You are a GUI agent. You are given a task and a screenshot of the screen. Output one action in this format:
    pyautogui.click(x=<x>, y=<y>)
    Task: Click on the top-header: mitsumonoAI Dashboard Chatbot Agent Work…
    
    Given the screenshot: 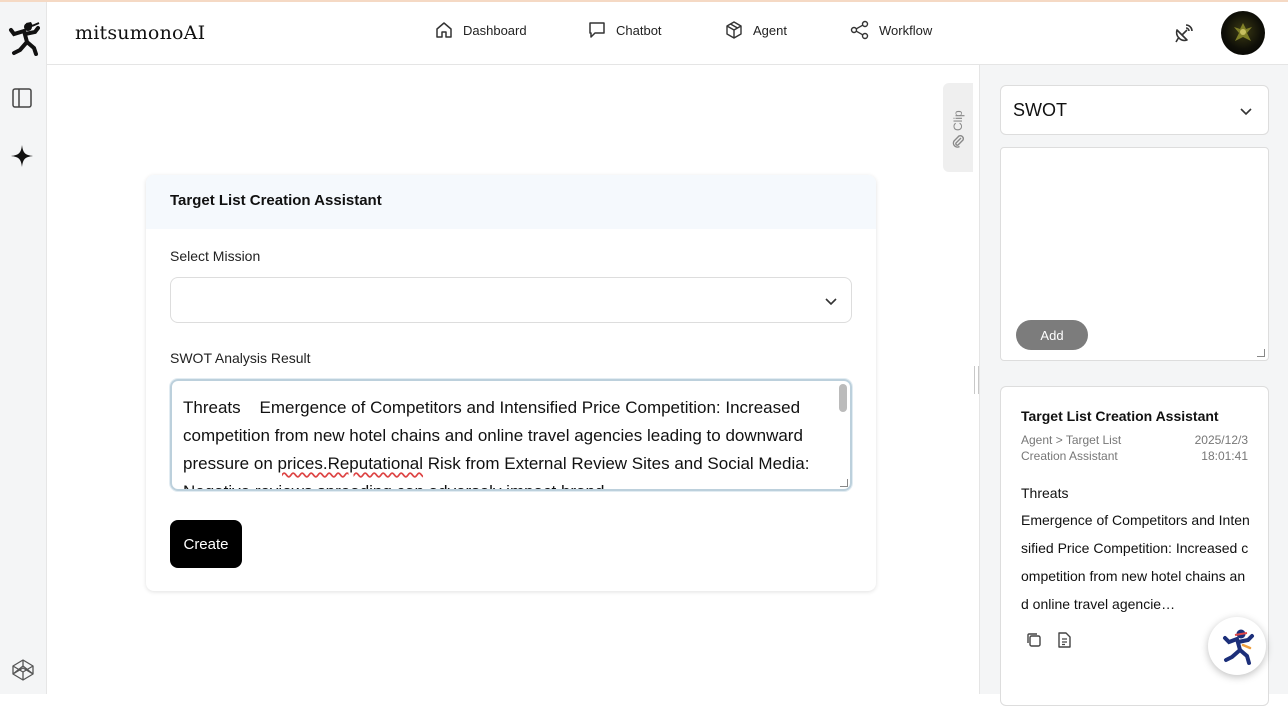 What is the action you would take?
    pyautogui.click(x=667, y=33)
    